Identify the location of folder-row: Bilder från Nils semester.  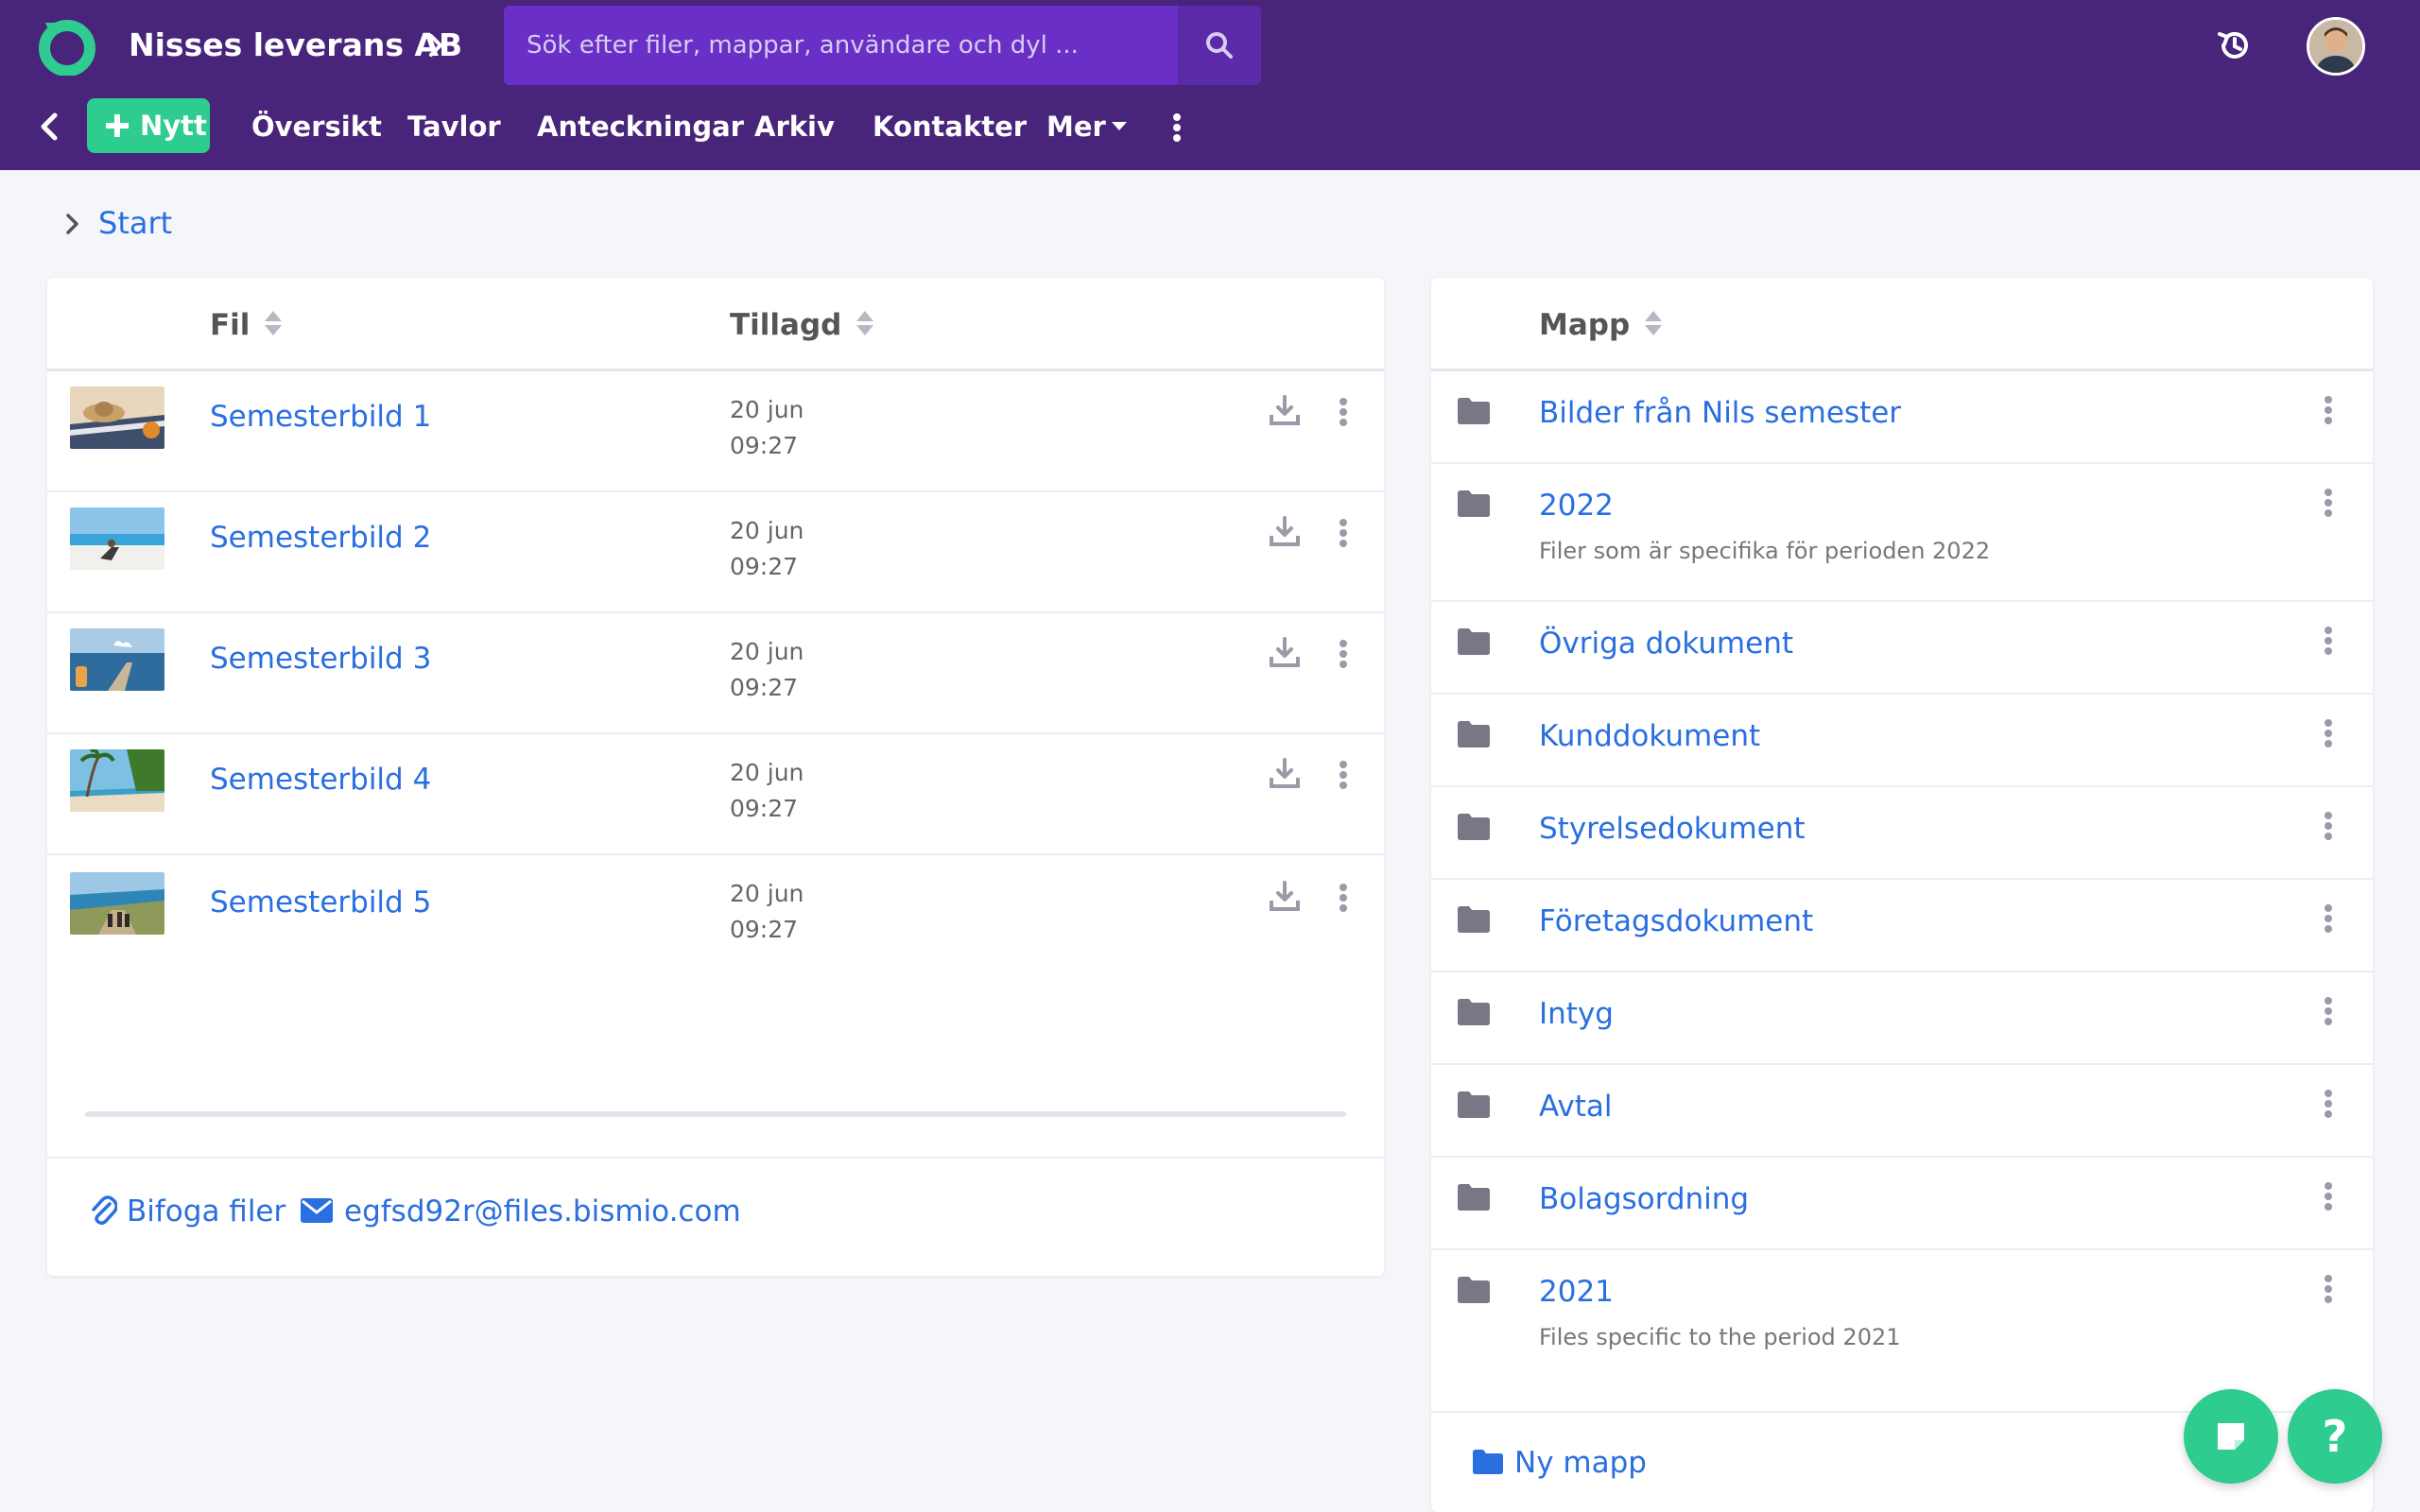
(1902, 417).